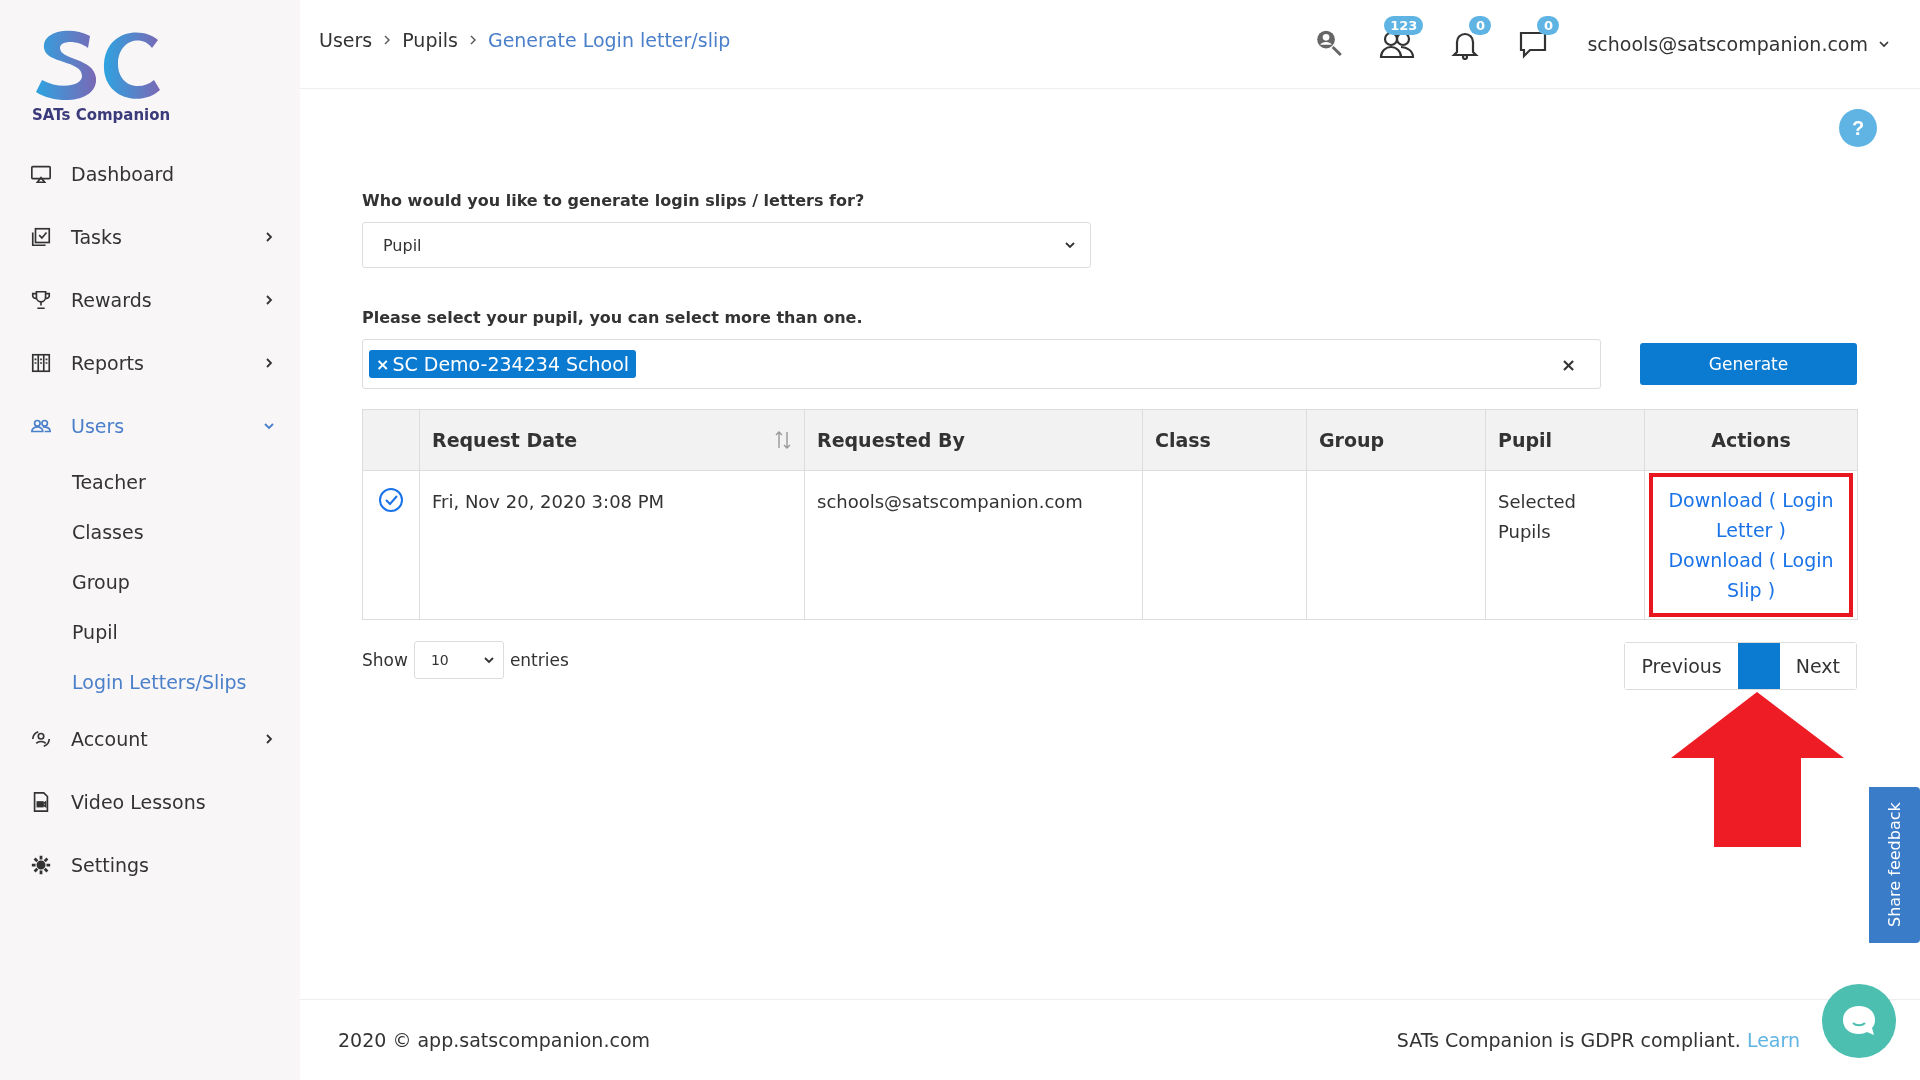 This screenshot has height=1080, width=1920. Describe the element at coordinates (41, 299) in the screenshot. I see `trophy-icon` at that location.